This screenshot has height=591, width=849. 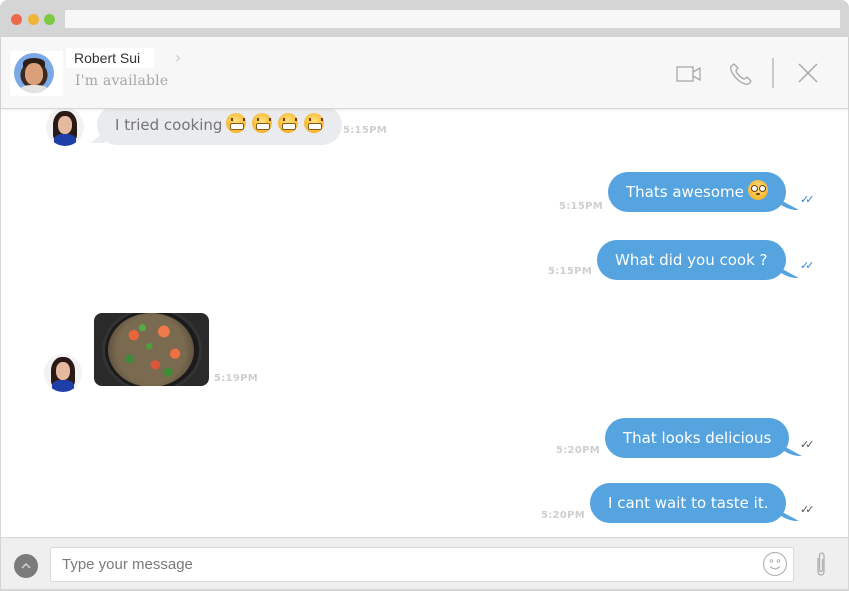 I want to click on message-input, so click(x=422, y=564).